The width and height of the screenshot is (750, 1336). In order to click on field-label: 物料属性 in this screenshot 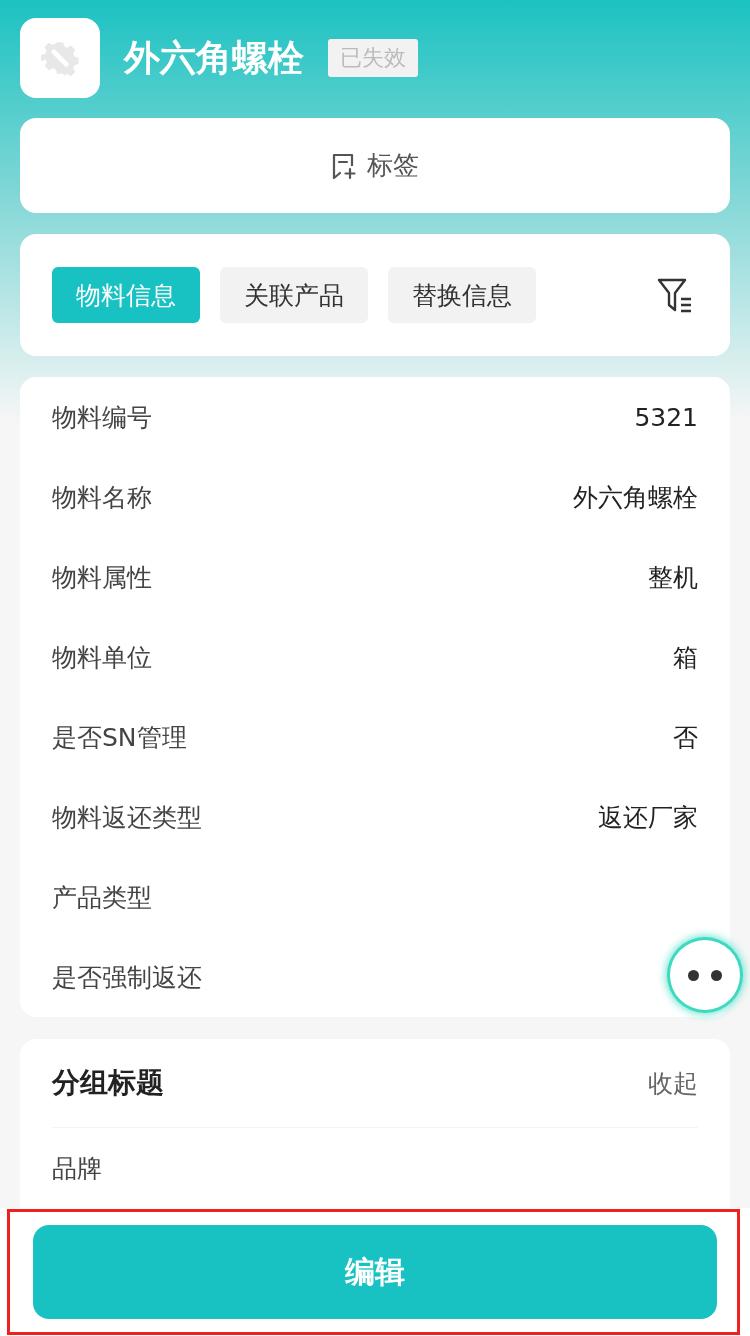, I will do `click(102, 577)`.